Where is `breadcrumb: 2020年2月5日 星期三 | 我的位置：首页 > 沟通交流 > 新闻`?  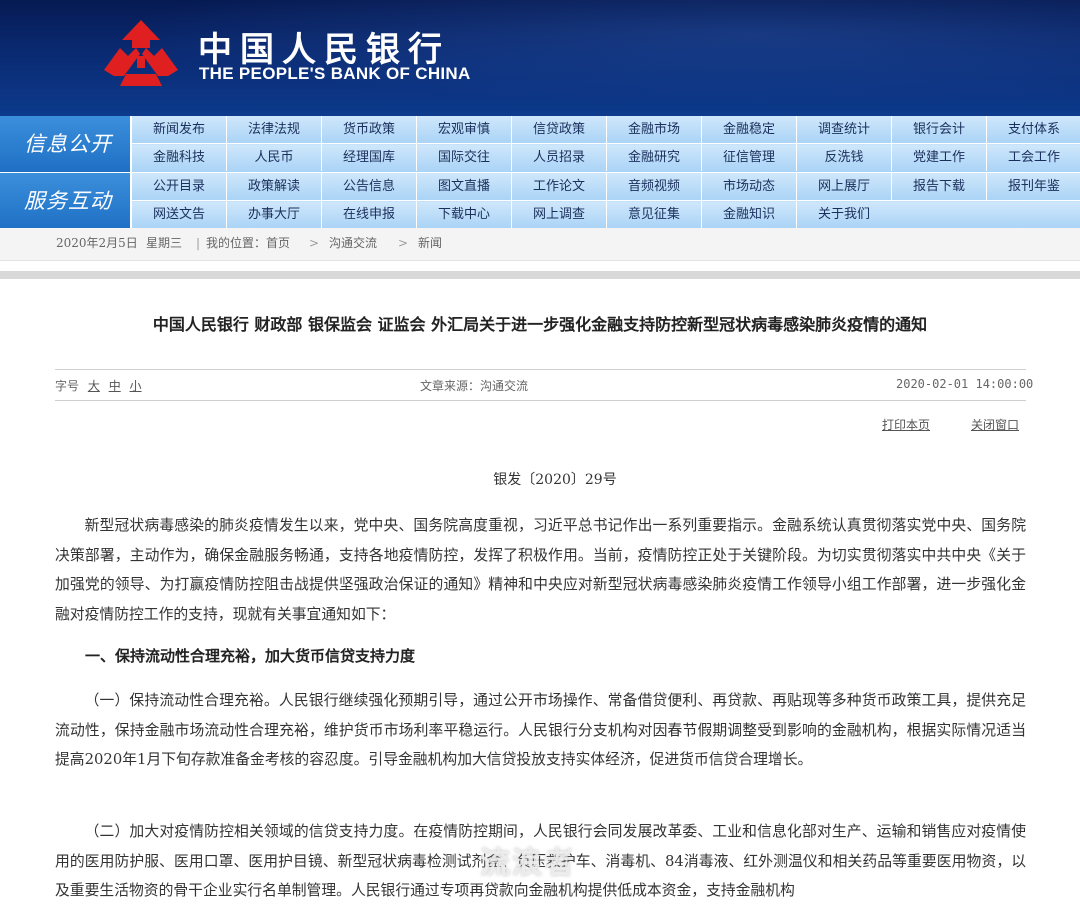
breadcrumb: 2020年2月5日 星期三 | 我的位置：首页 > 沟通交流 > 新闻 is located at coordinates (540, 244).